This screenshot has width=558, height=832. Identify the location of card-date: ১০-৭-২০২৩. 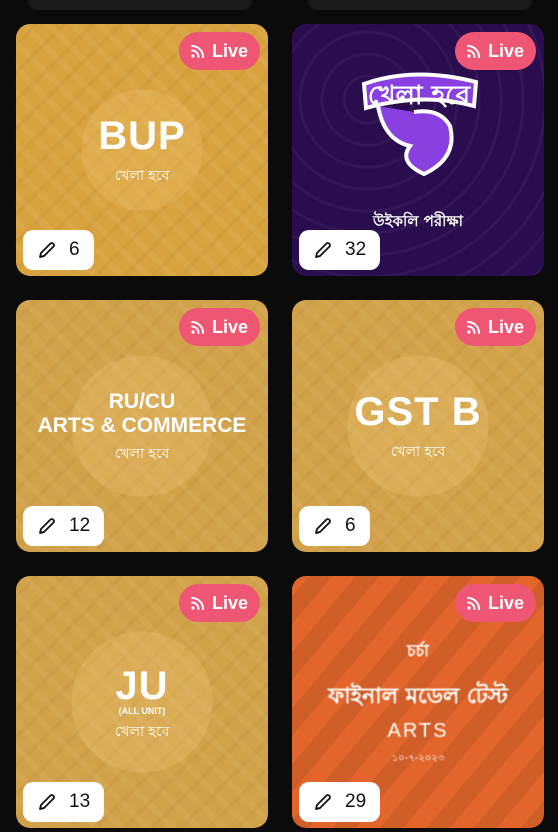
(418, 758).